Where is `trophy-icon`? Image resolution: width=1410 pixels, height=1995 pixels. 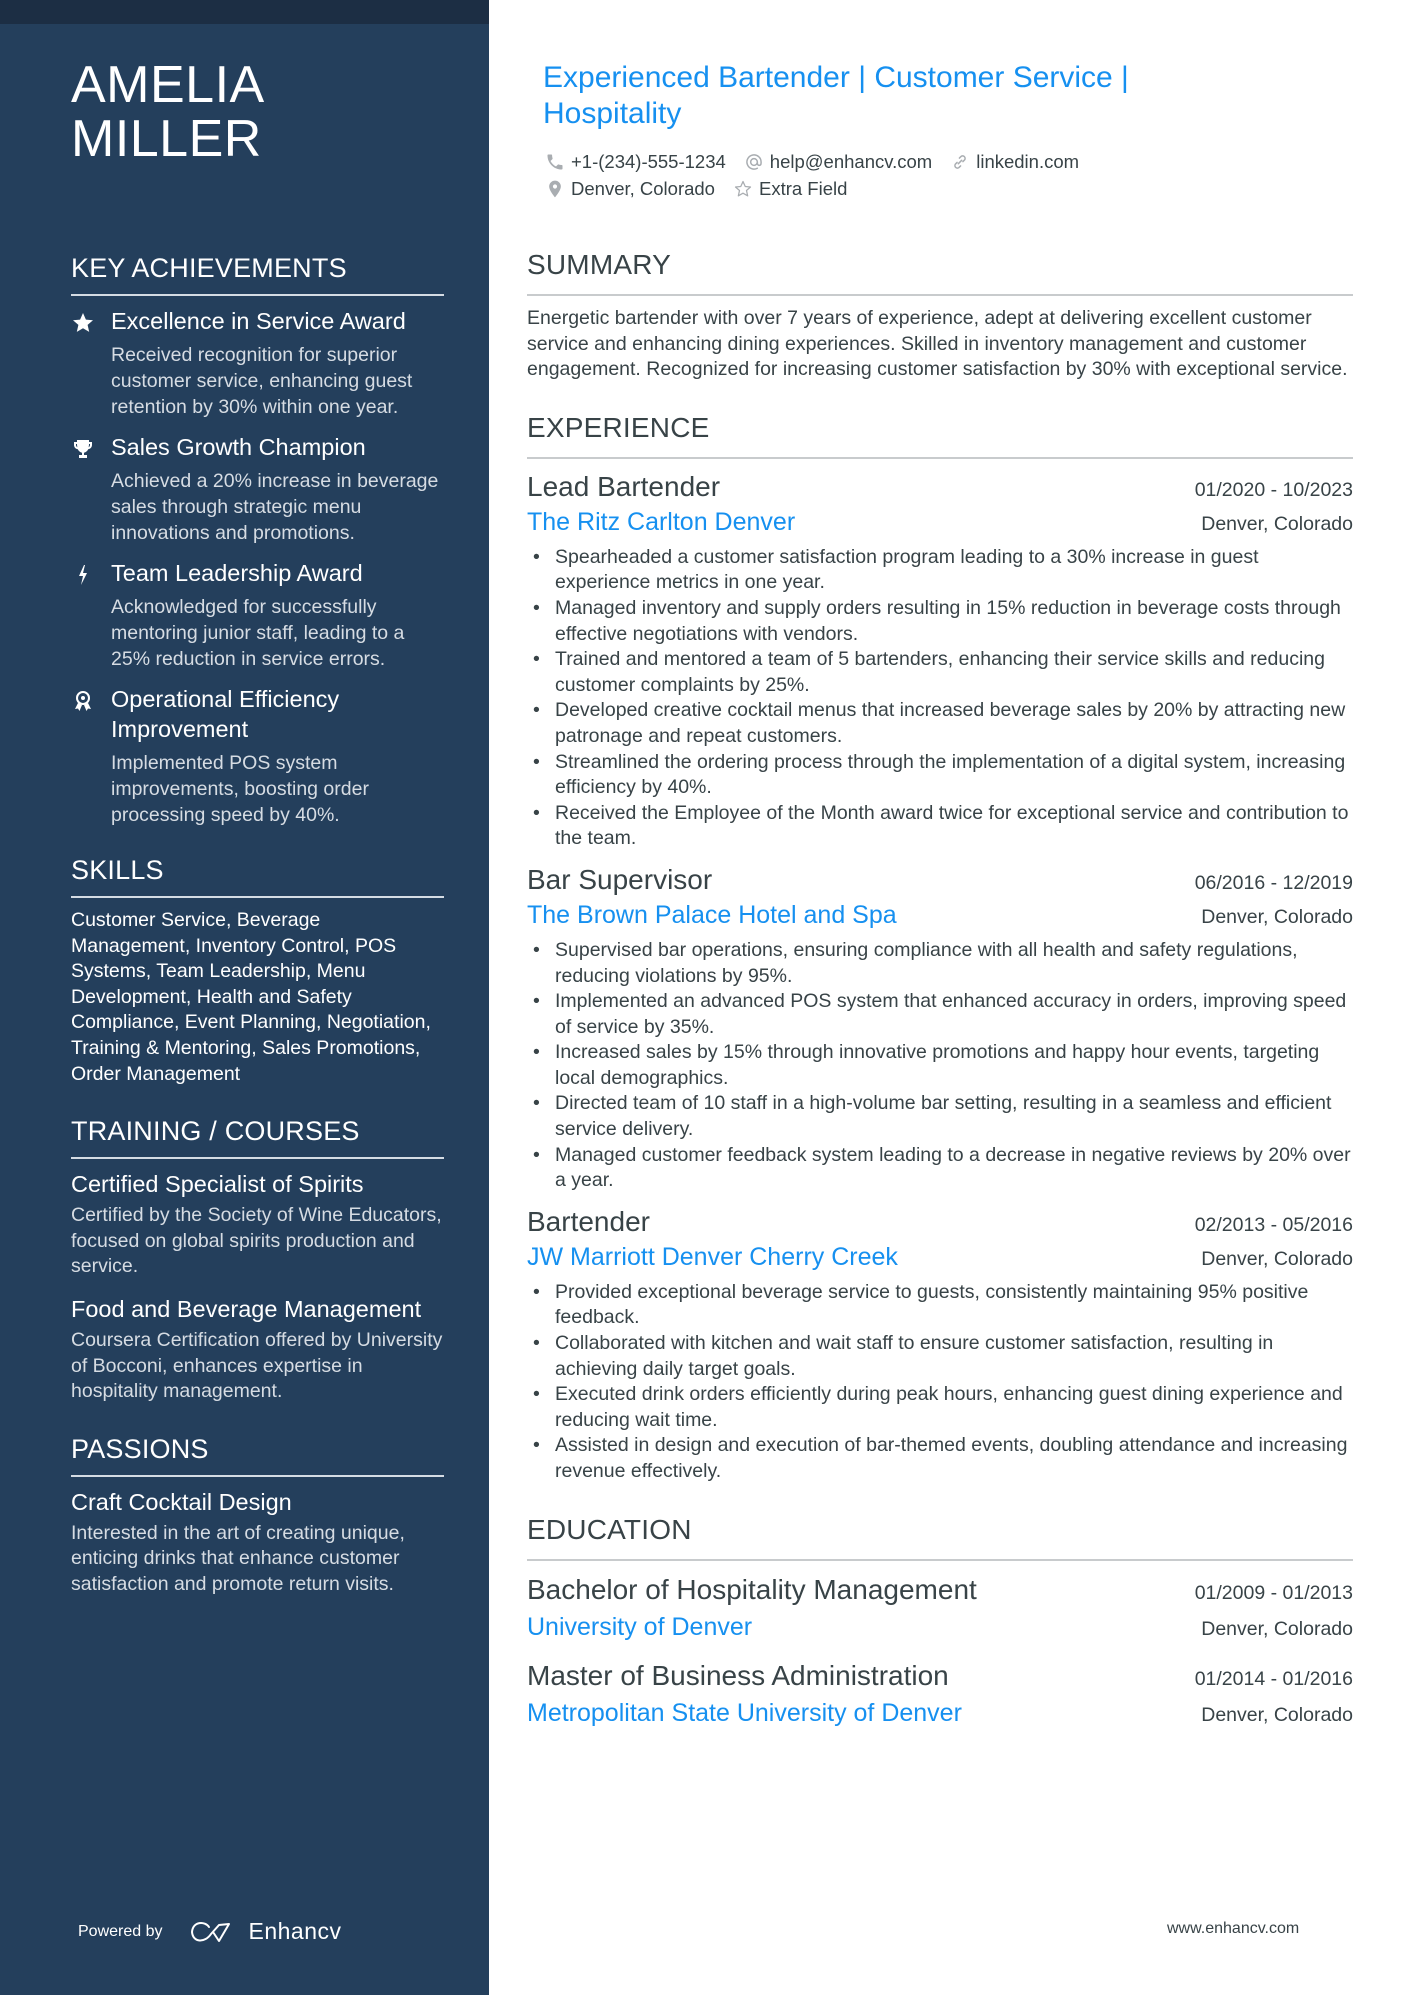 trophy-icon is located at coordinates (91, 489).